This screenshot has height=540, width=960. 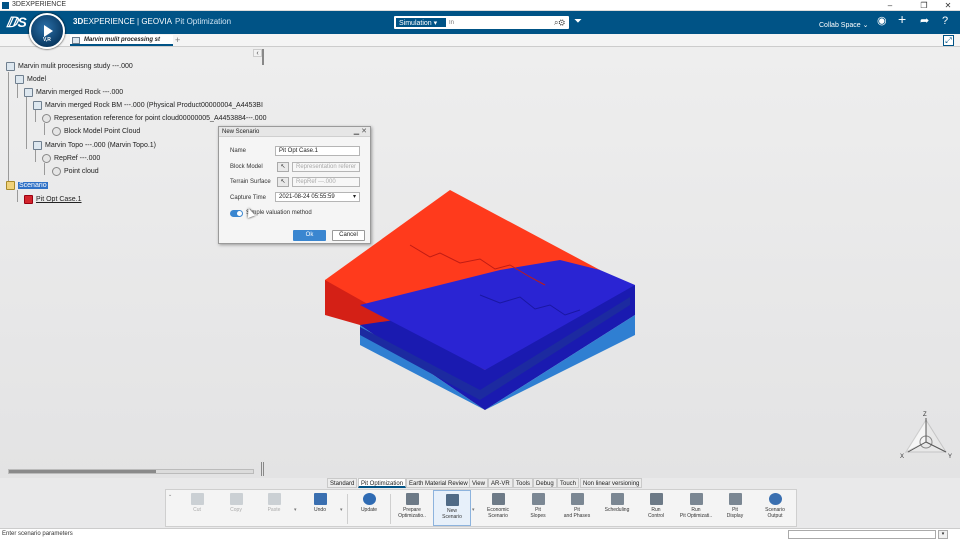 What do you see at coordinates (945, 21) in the screenshot?
I see `help-icon: ?` at bounding box center [945, 21].